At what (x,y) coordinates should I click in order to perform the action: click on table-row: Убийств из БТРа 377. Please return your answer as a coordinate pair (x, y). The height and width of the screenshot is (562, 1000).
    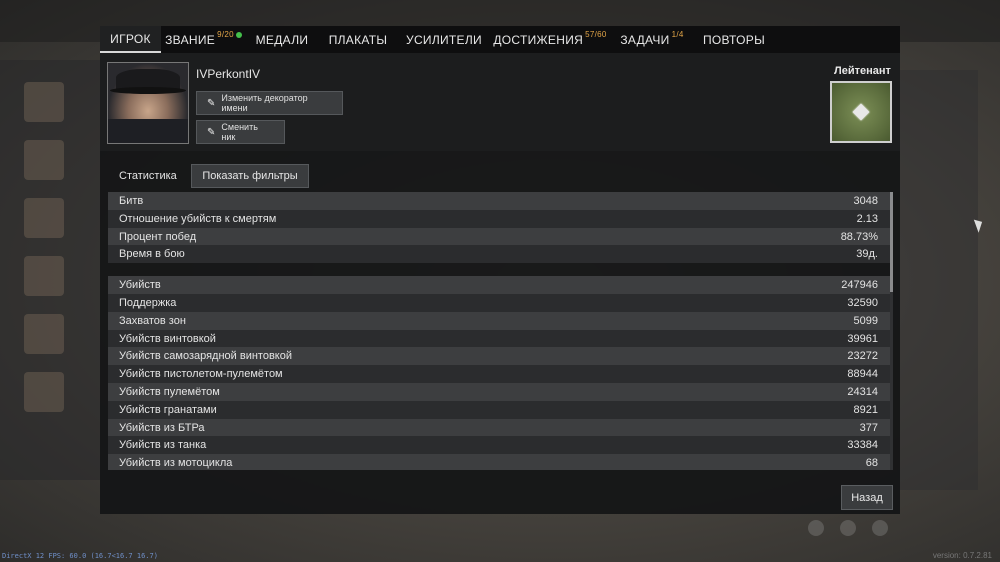
    Looking at the image, I should click on (499, 427).